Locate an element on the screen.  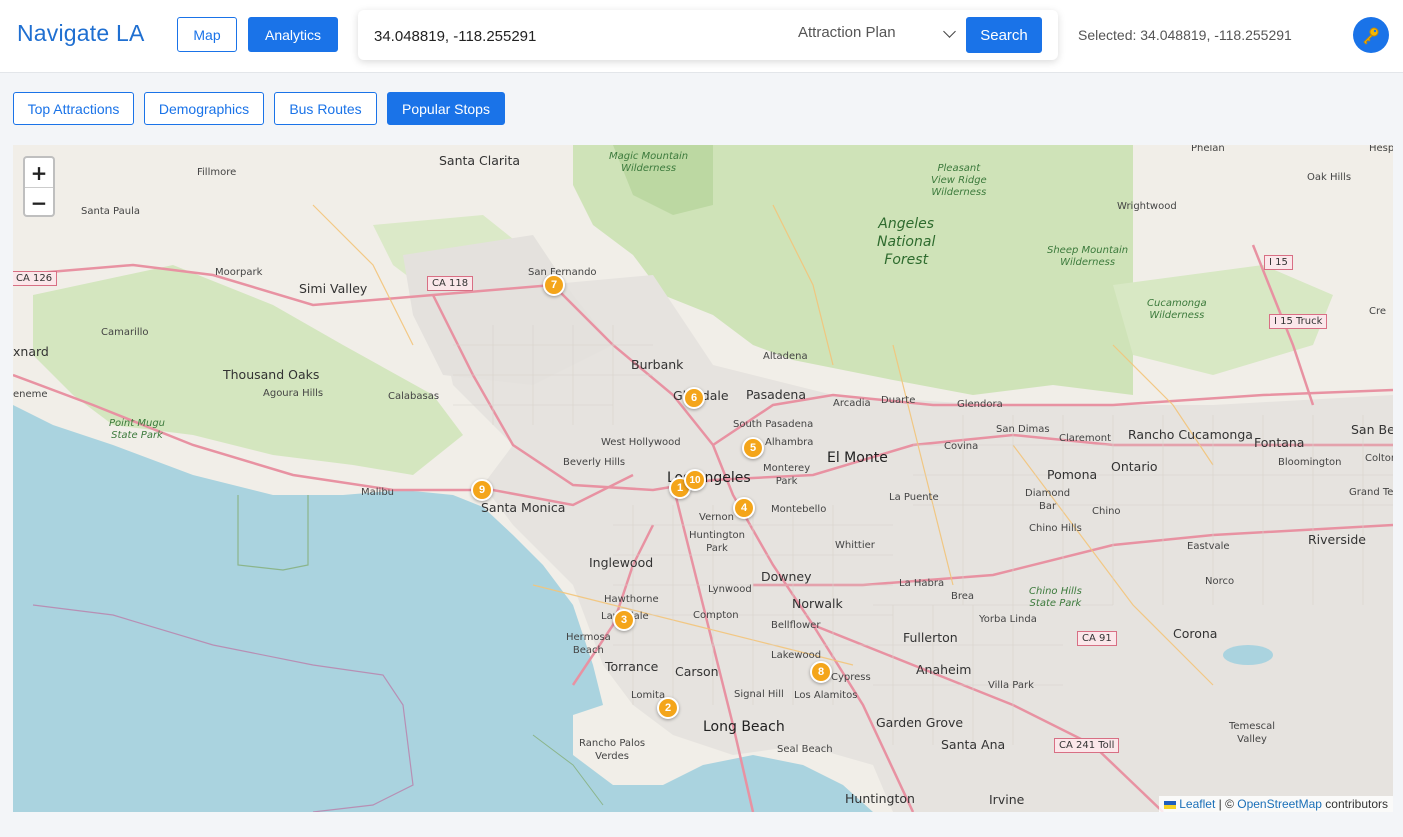
map-label-vernon: Vernon is located at coordinates (716, 517).